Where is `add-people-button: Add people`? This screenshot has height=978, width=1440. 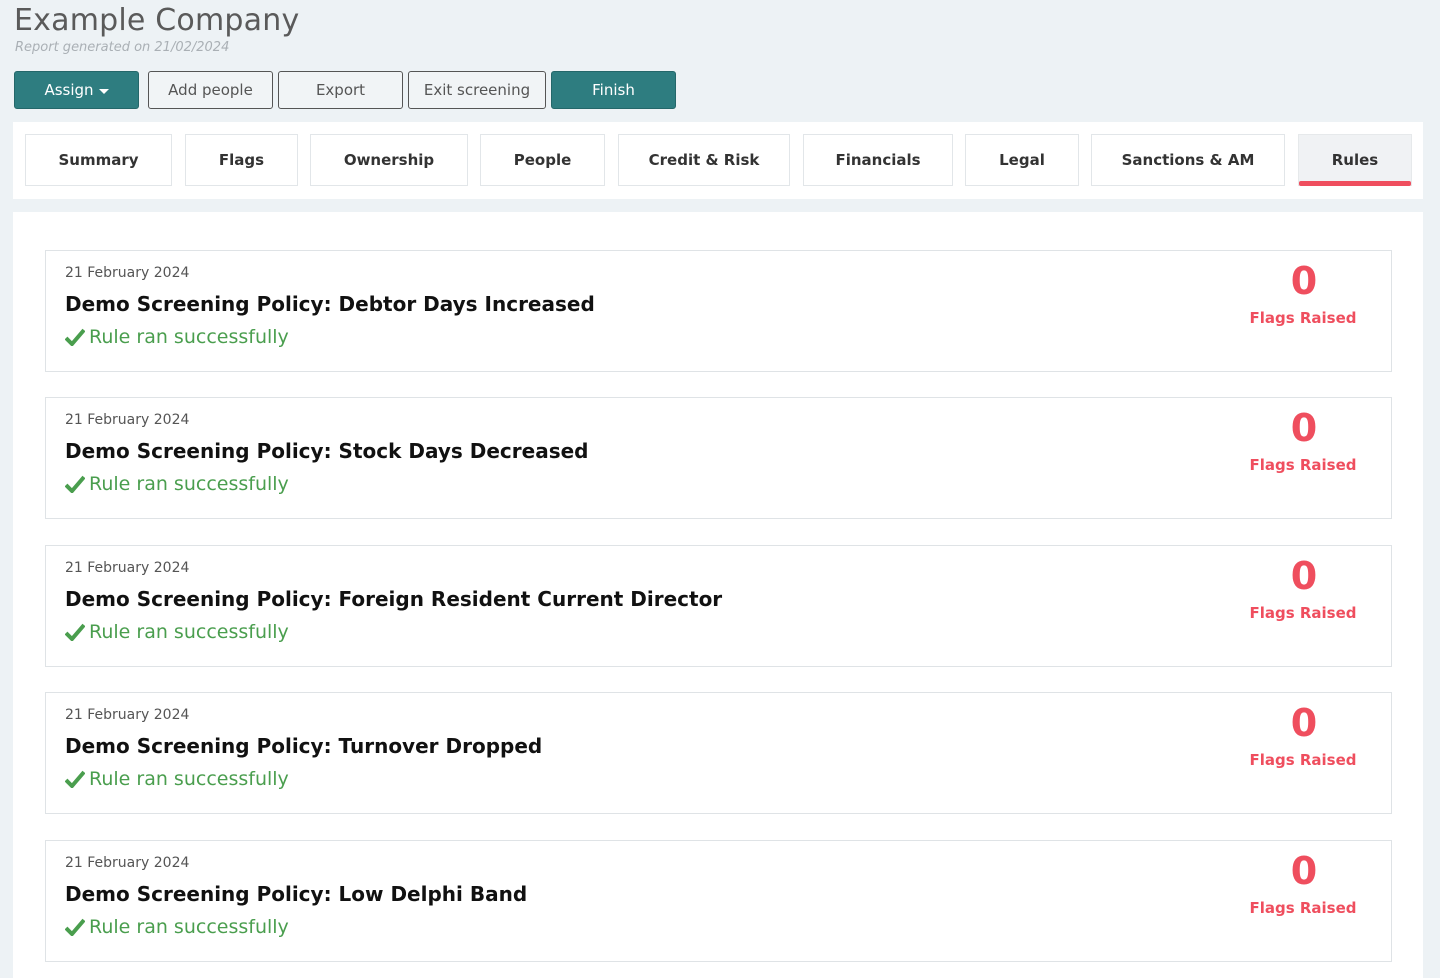
add-people-button: Add people is located at coordinates (210, 90).